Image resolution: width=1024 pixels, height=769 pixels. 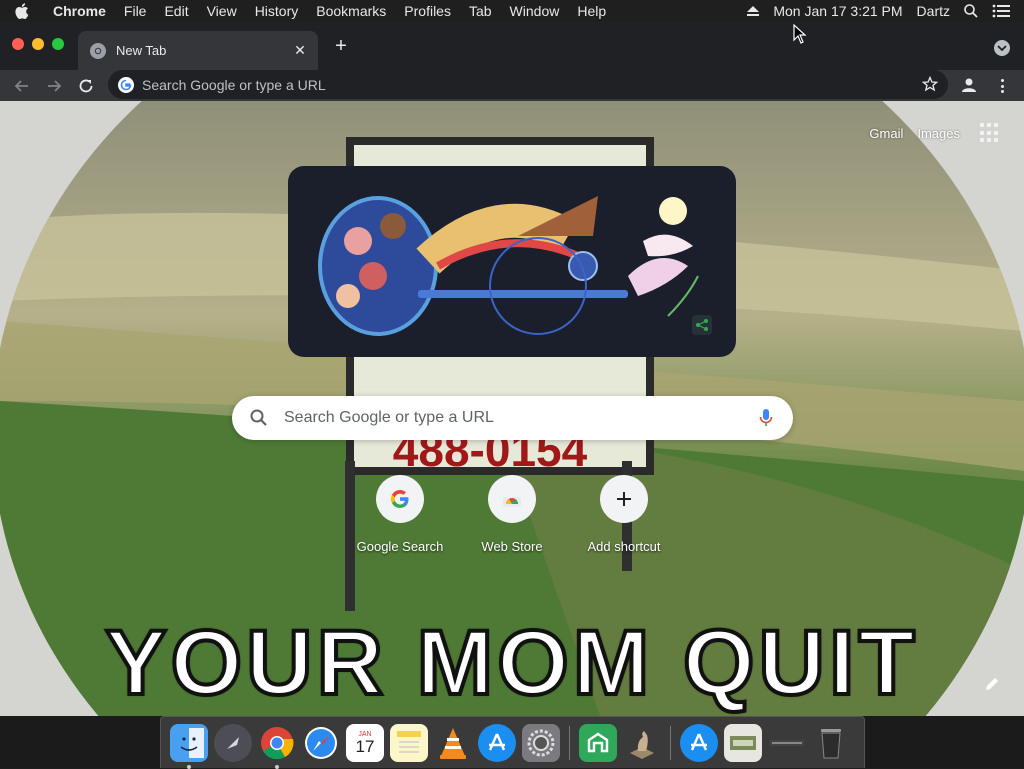 I want to click on tab-strip: New Tab ✕ +, so click(x=512, y=46).